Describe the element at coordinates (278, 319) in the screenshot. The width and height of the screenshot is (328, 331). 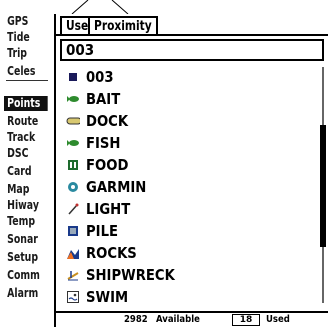
I see `used-label: Used` at that location.